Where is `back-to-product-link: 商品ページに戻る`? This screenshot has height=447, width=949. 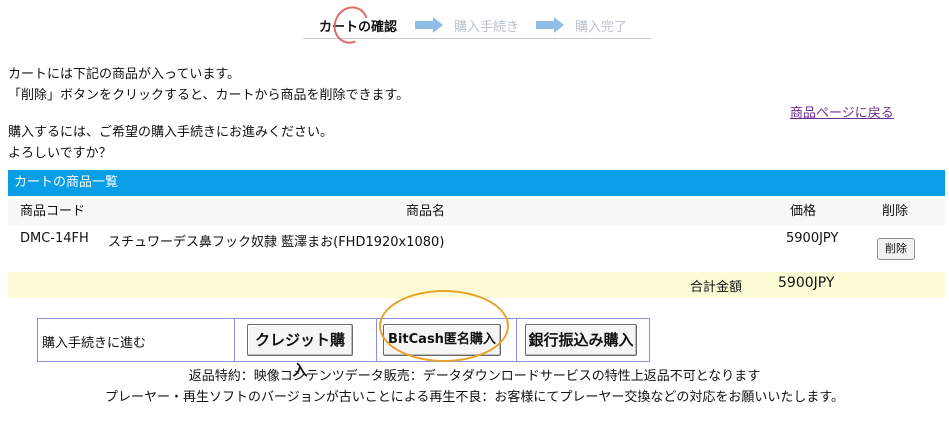 back-to-product-link: 商品ページに戻る is located at coordinates (842, 114).